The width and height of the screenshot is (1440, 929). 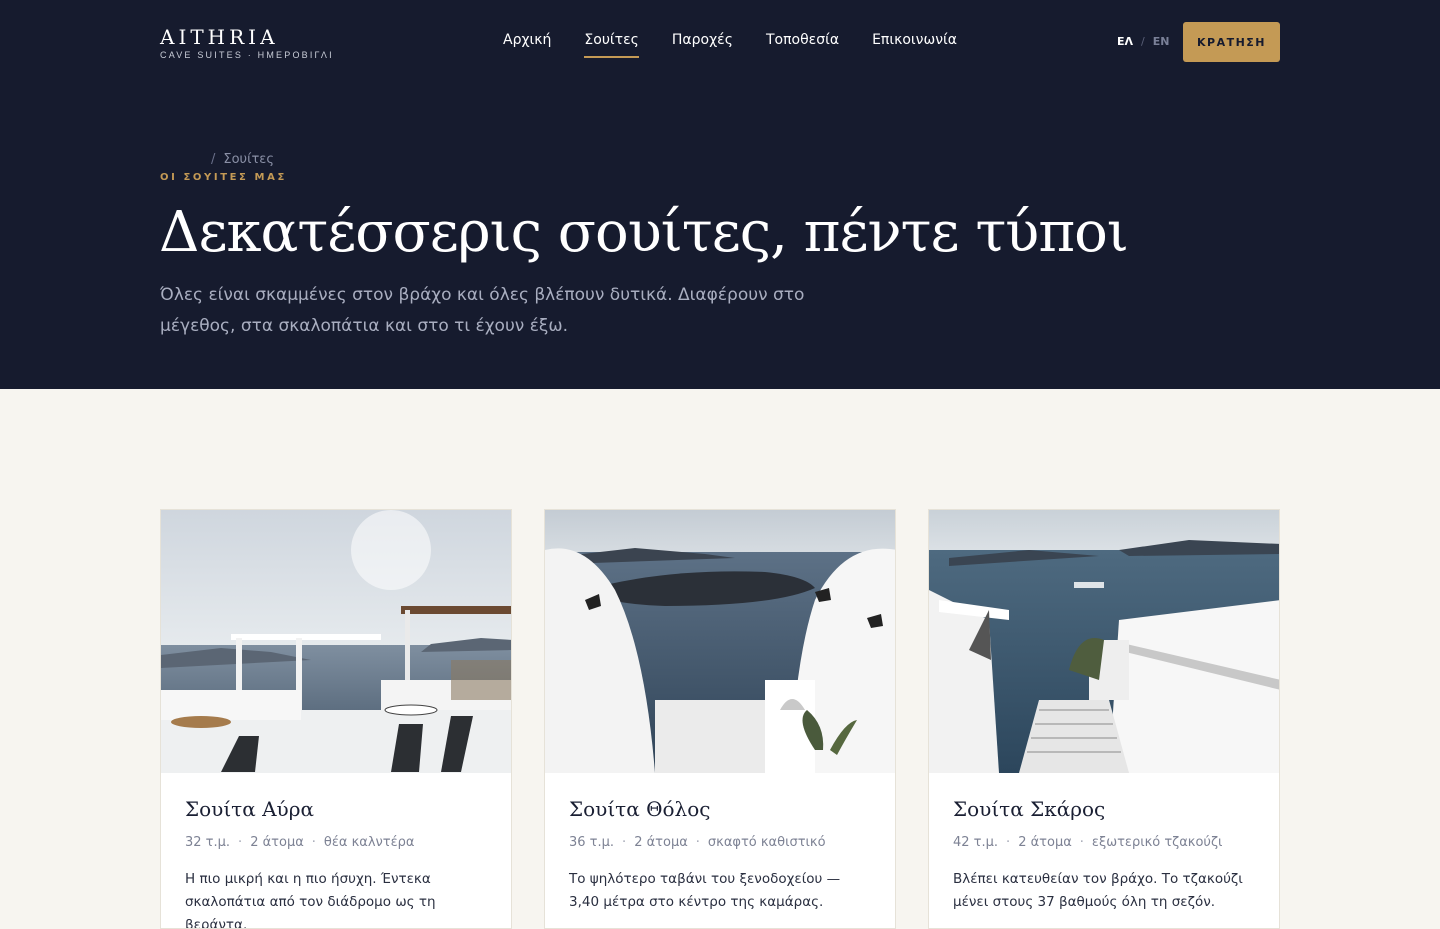 What do you see at coordinates (1161, 41) in the screenshot?
I see `lang-english: EN` at bounding box center [1161, 41].